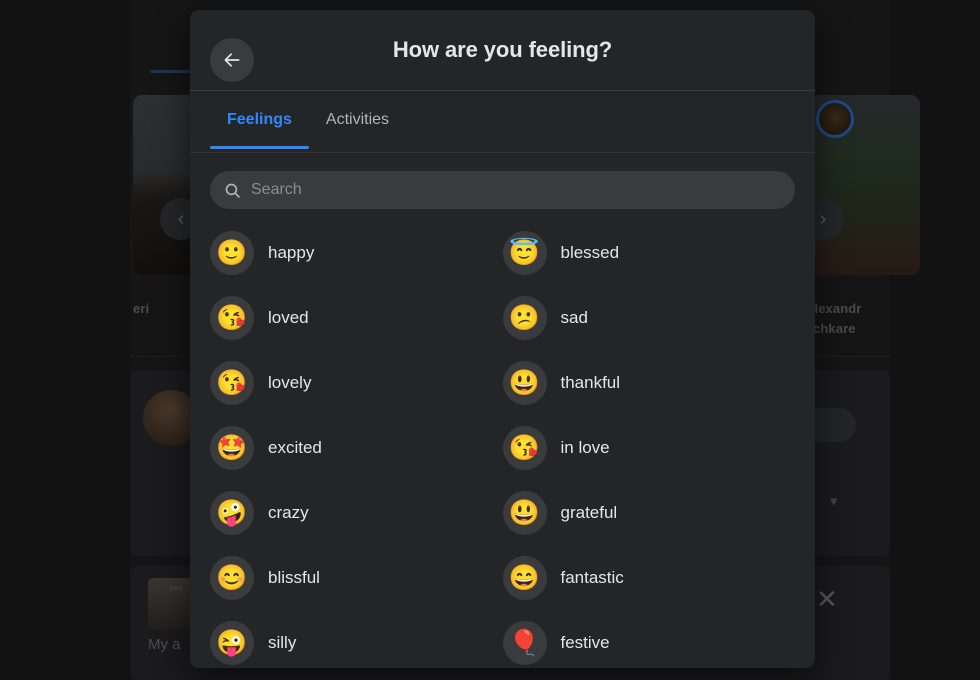  I want to click on feeling-emoji-badge: 😇, so click(524, 253).